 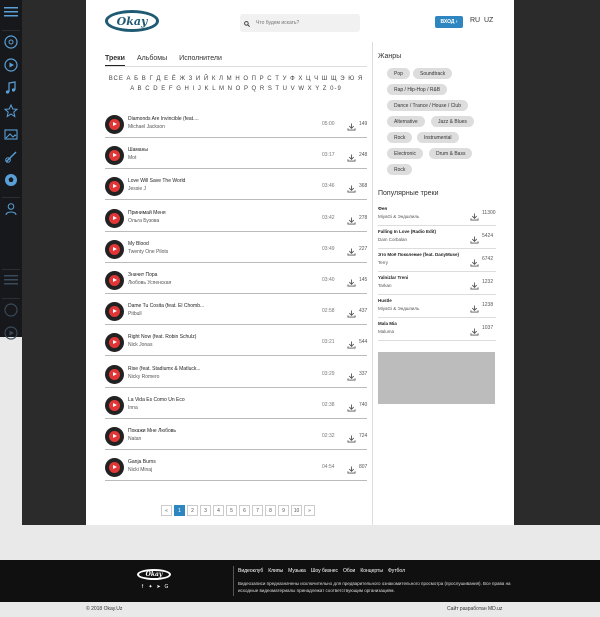 What do you see at coordinates (152, 431) in the screenshot?
I see `track-title: Покажи Мне Любовь` at bounding box center [152, 431].